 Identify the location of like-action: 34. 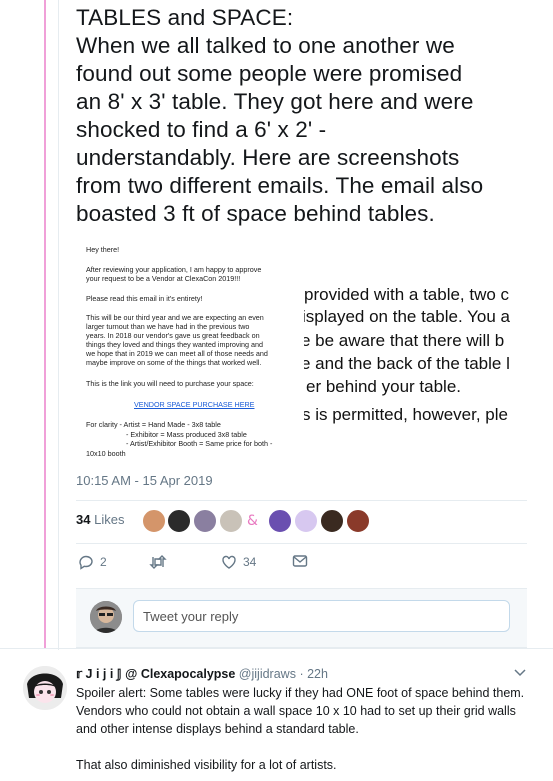
(238, 562).